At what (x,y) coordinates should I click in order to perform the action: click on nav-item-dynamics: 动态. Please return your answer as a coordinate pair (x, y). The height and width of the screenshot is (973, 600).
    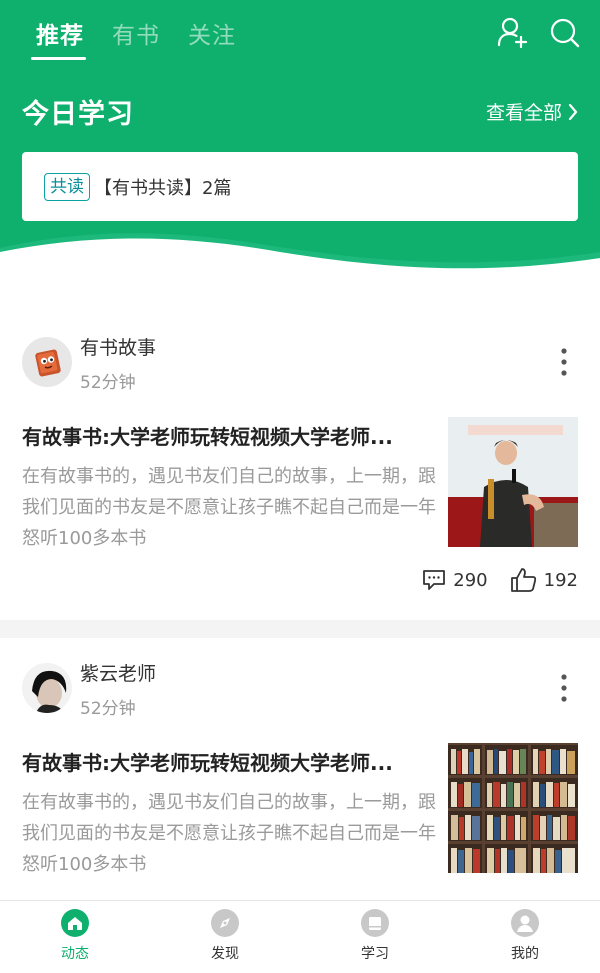
    Looking at the image, I should click on (75, 937).